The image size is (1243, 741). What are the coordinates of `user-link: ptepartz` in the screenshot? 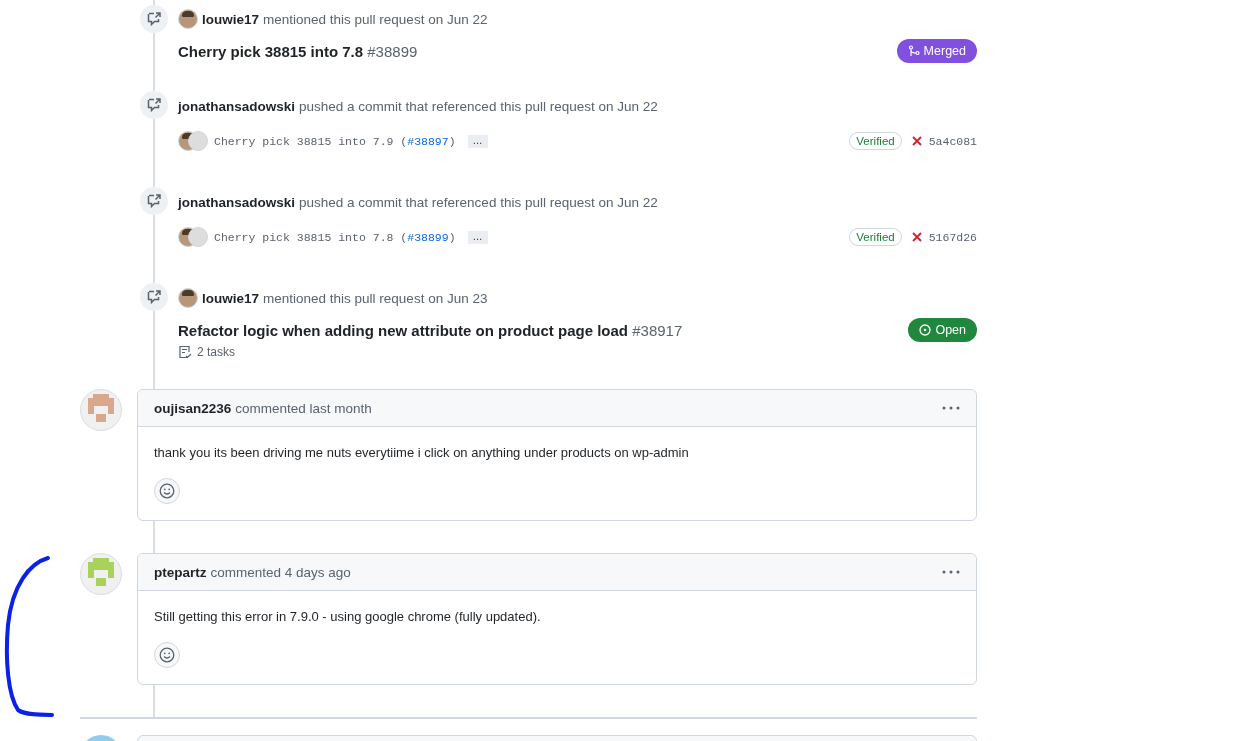 It's located at (180, 572).